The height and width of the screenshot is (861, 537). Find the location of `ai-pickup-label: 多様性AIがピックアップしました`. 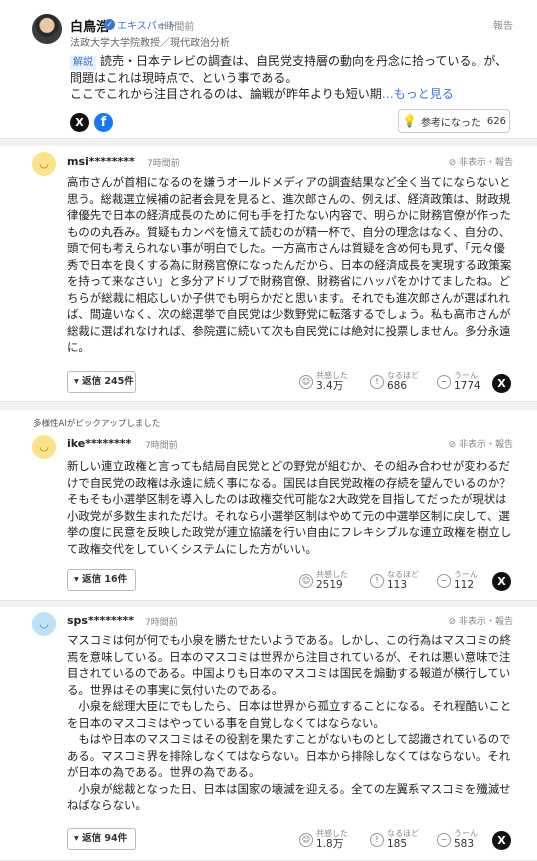

ai-pickup-label: 多様性AIがピックアップしました is located at coordinates (97, 424).